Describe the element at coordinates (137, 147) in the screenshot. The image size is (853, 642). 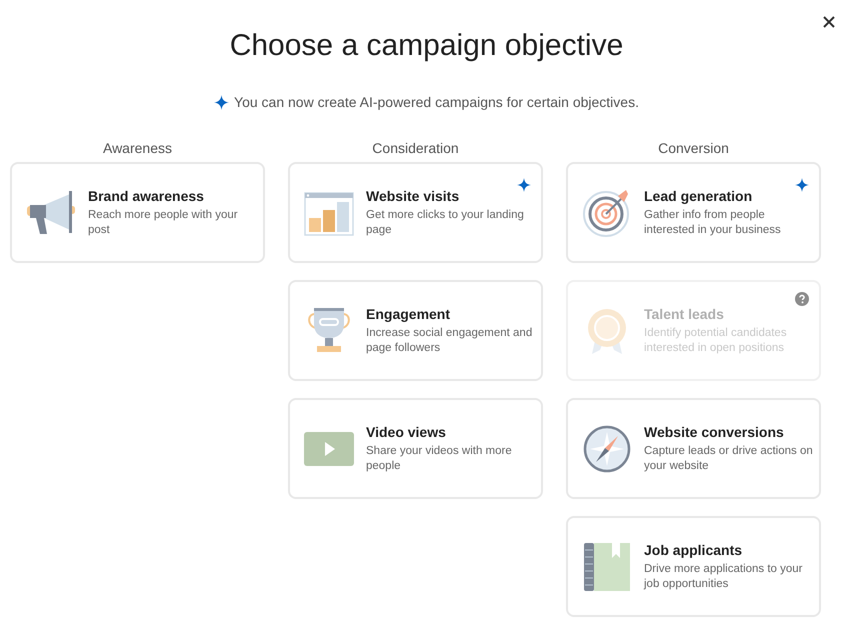
I see `column-heading: Awareness` at that location.